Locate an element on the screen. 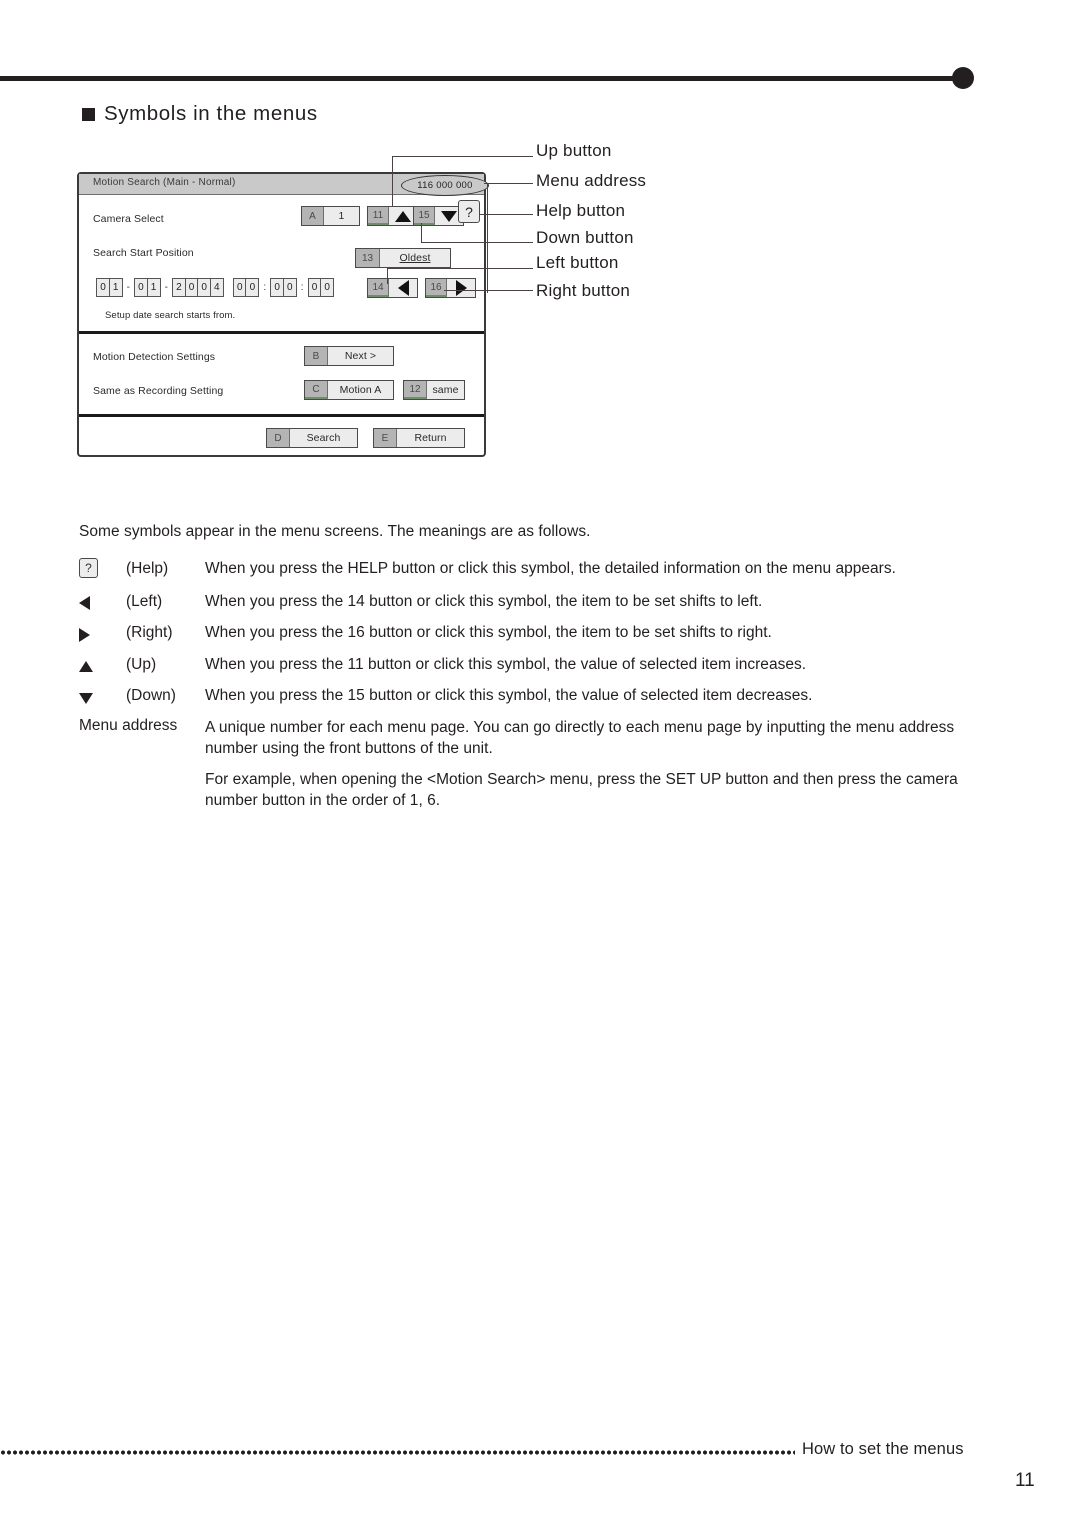 The height and width of the screenshot is (1528, 1080). help-icon: ? is located at coordinates (96, 568).